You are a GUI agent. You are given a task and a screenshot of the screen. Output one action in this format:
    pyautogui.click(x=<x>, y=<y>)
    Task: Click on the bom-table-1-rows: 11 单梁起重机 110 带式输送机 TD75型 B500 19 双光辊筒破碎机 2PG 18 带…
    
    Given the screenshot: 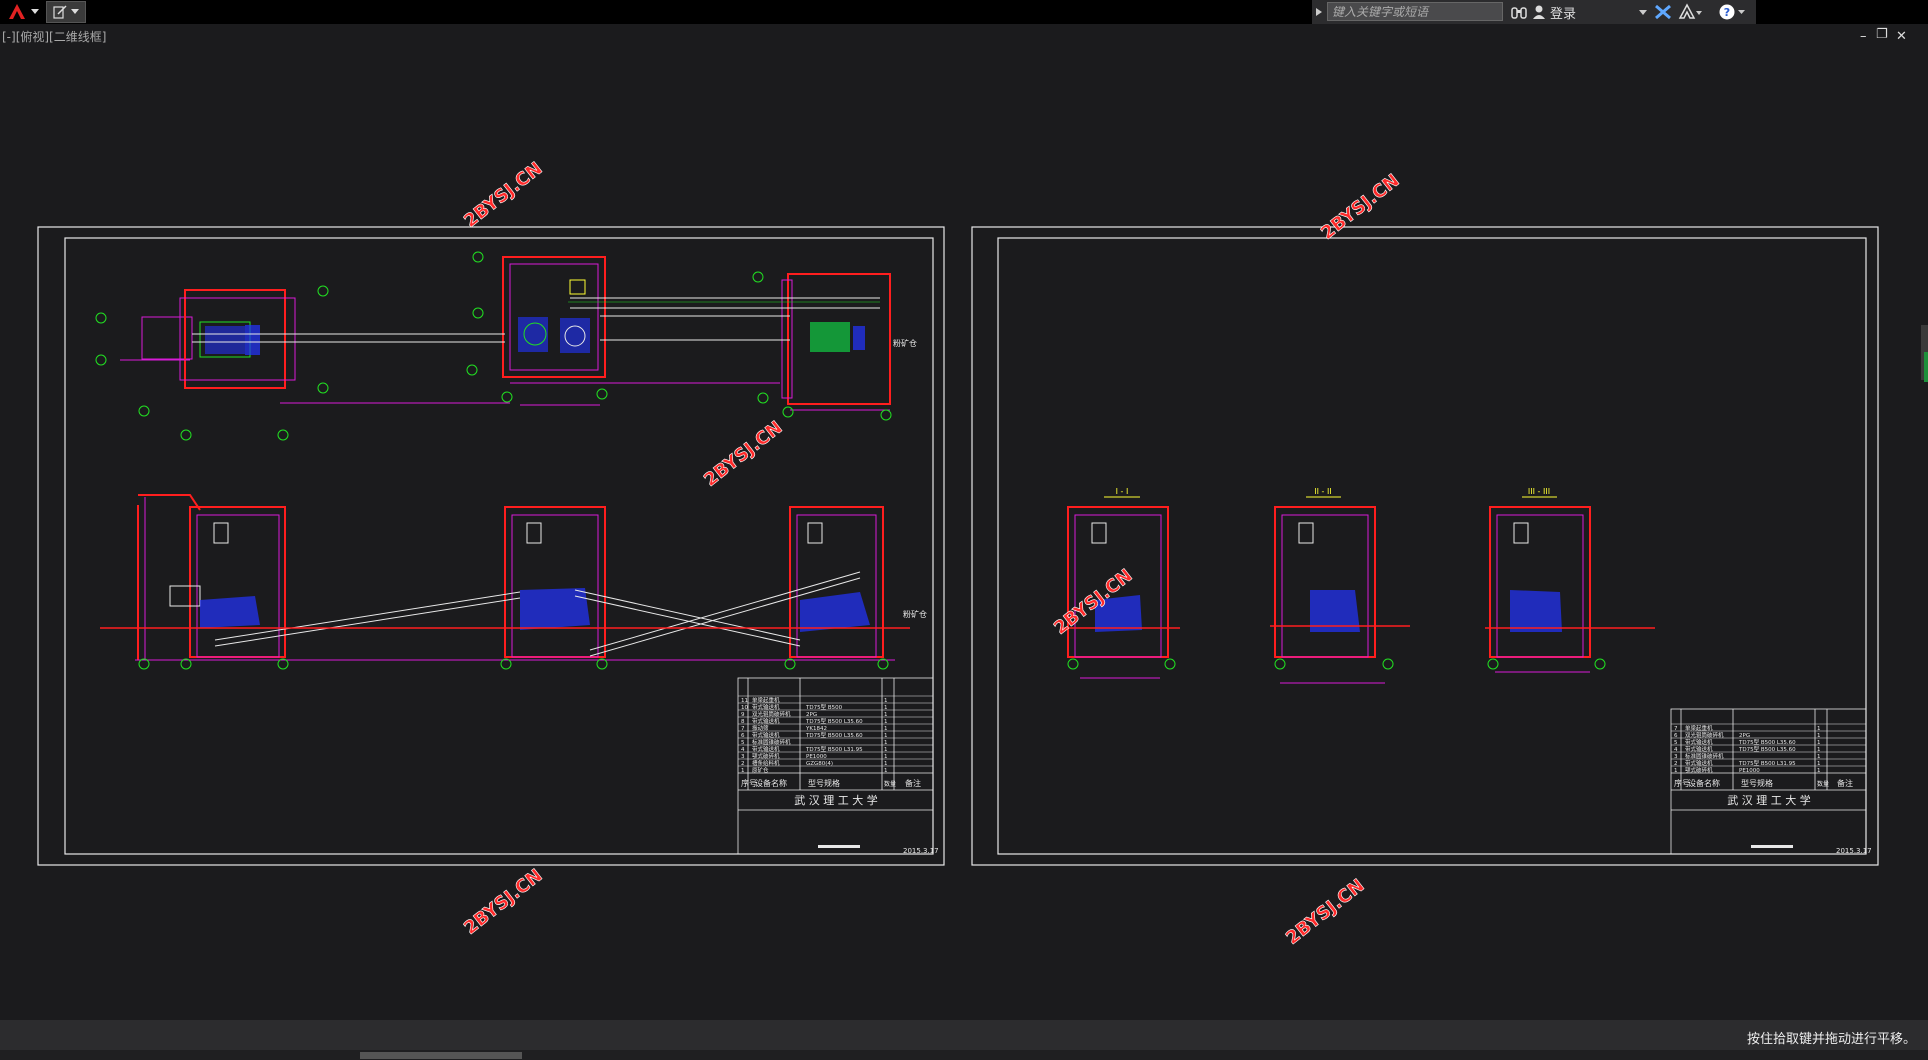 What is the action you would take?
    pyautogui.click(x=835, y=734)
    